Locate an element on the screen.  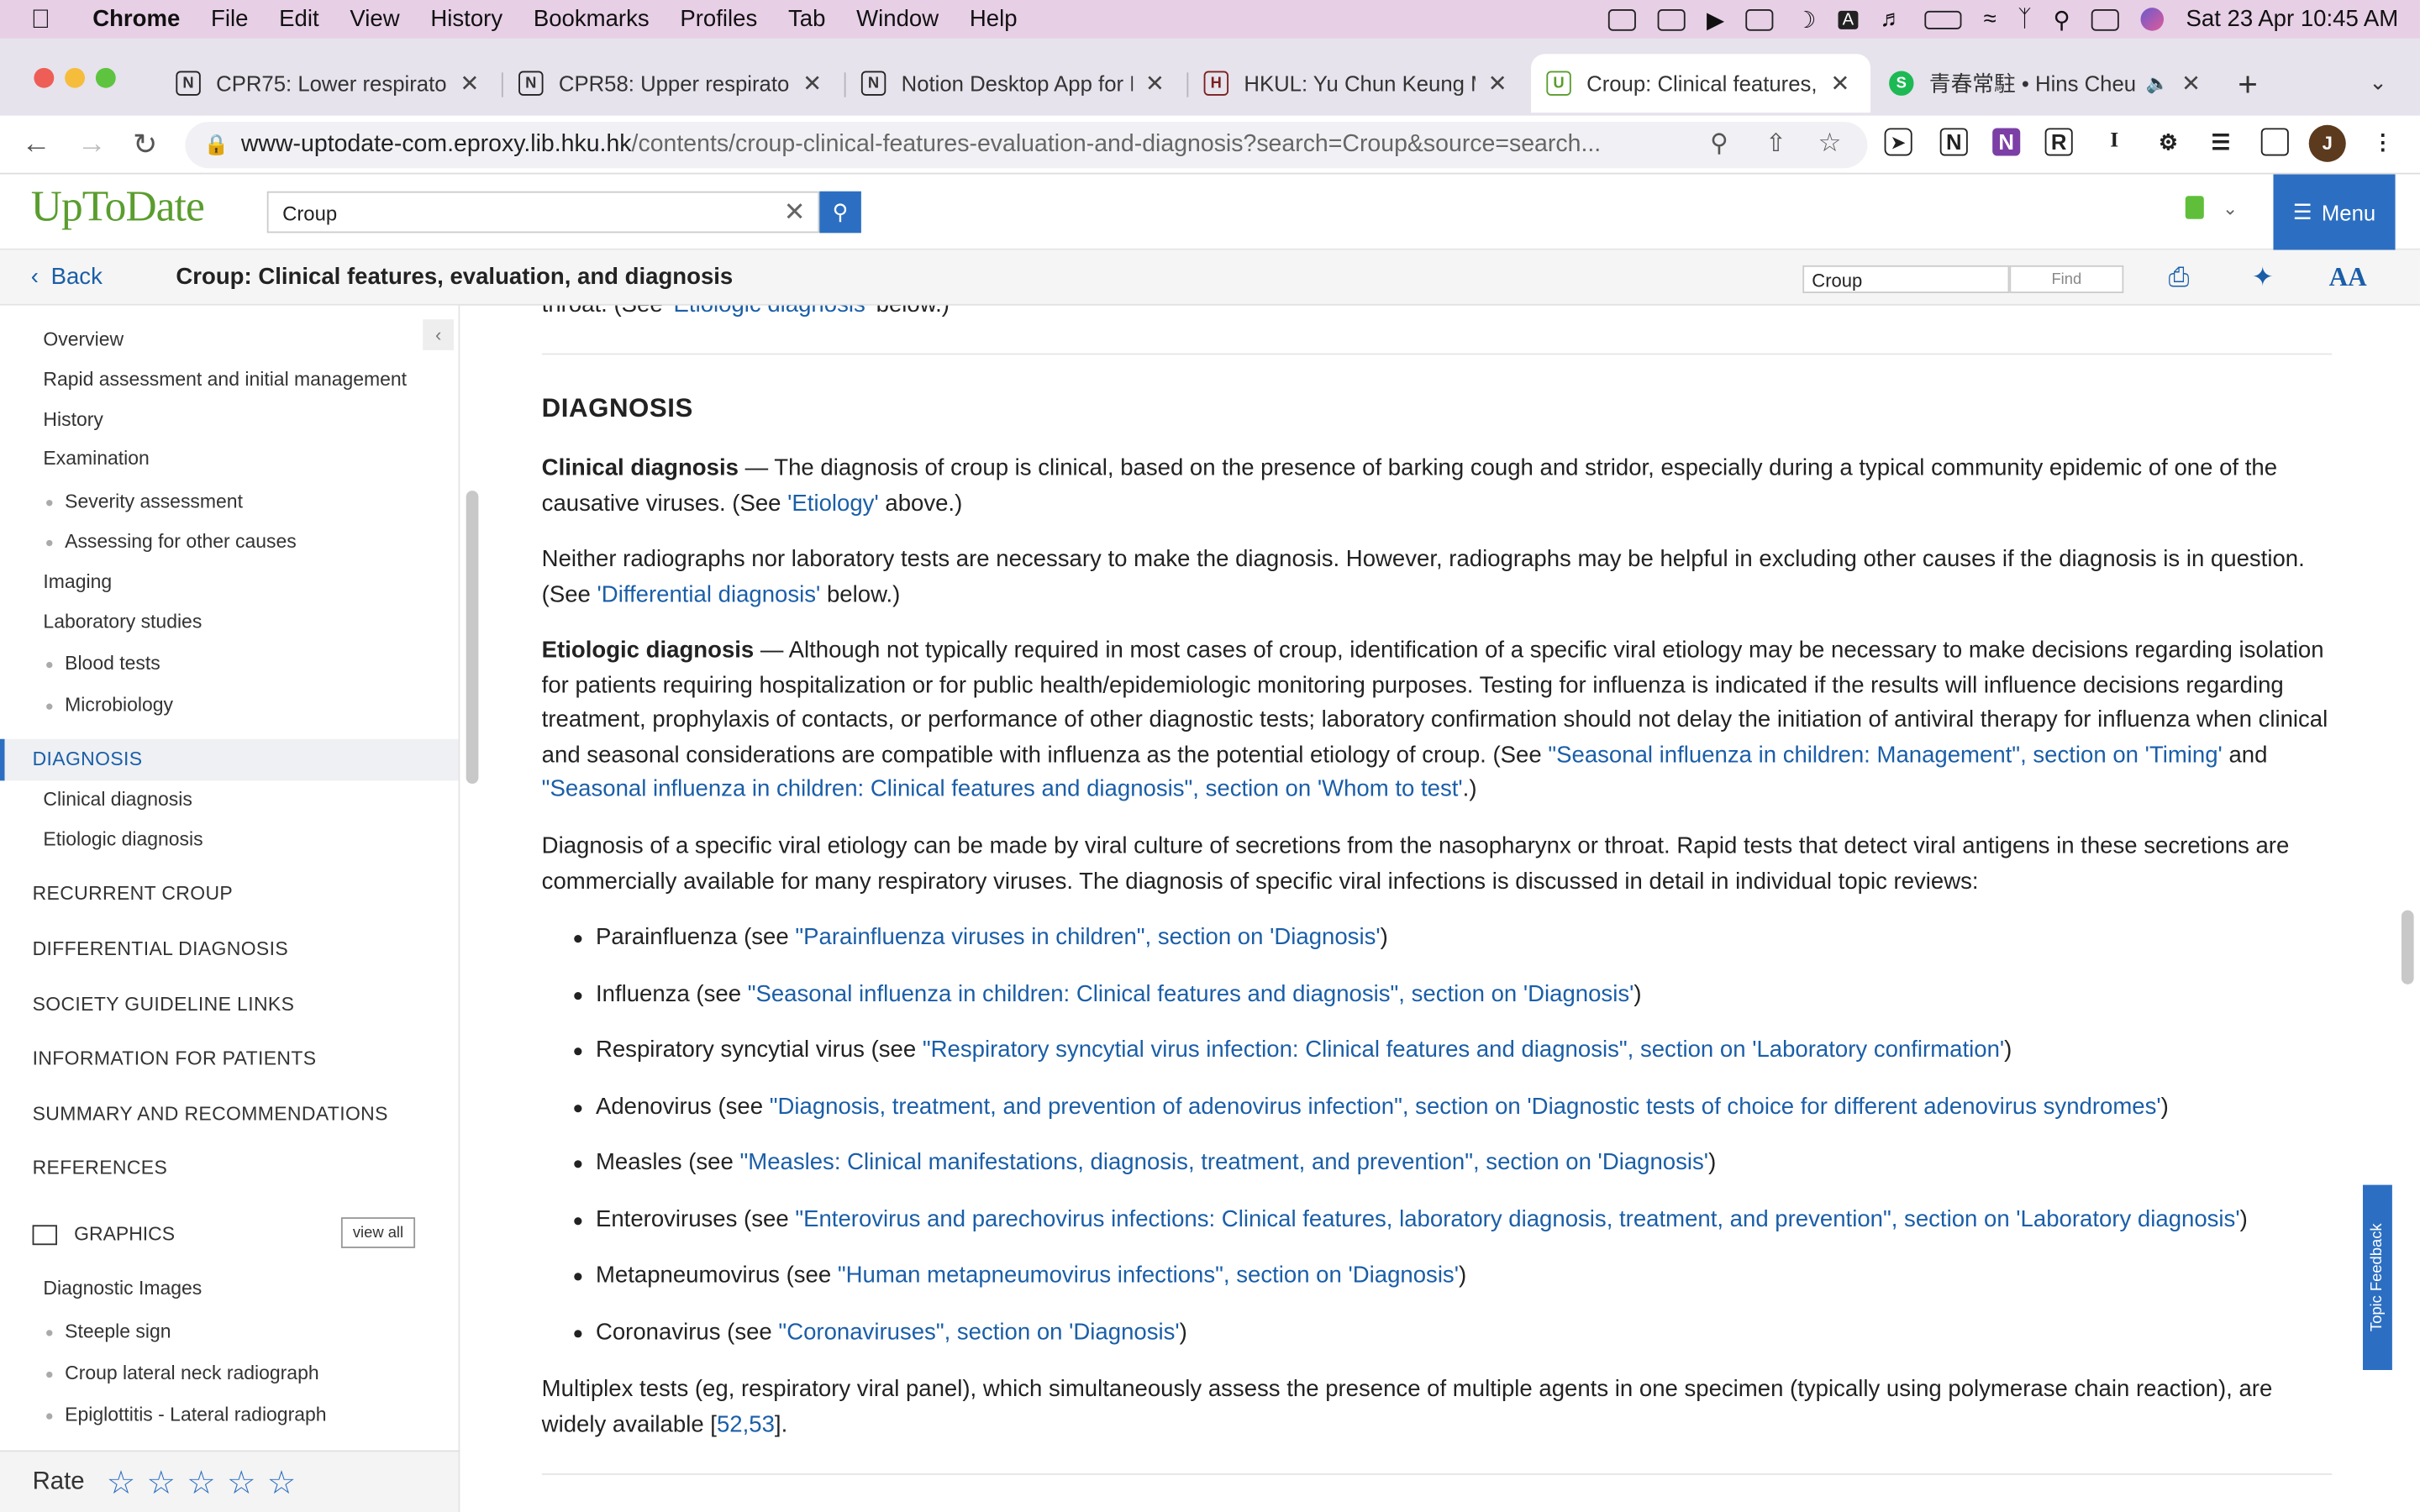
onenote-extension-icon: N is located at coordinates (2006, 142).